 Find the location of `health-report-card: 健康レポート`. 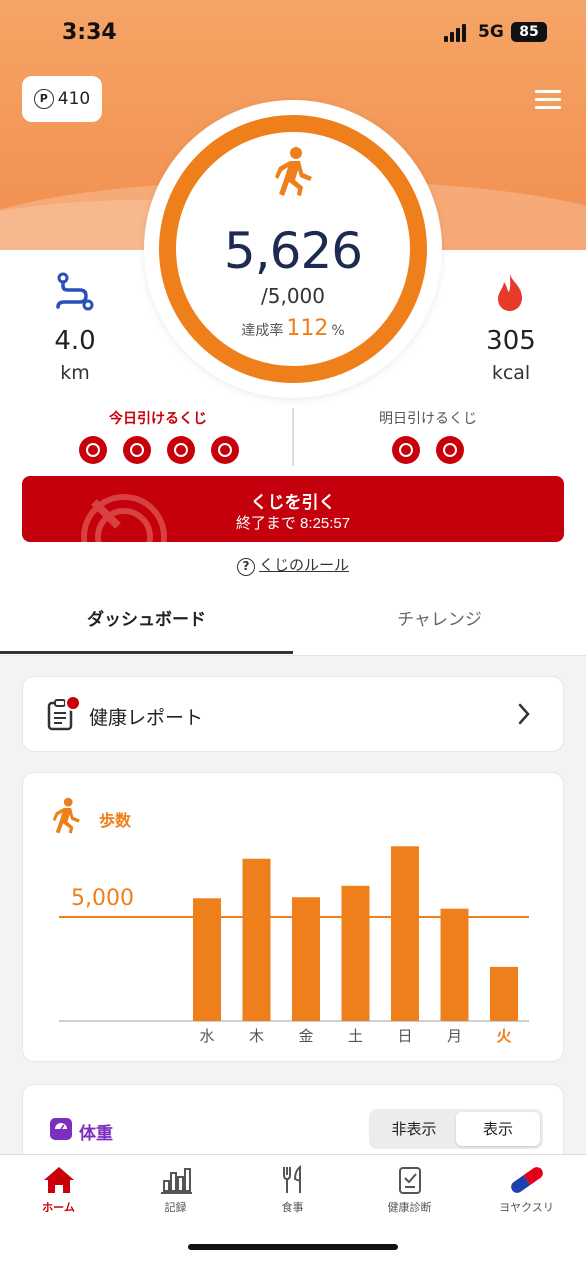

health-report-card: 健康レポート is located at coordinates (293, 714).